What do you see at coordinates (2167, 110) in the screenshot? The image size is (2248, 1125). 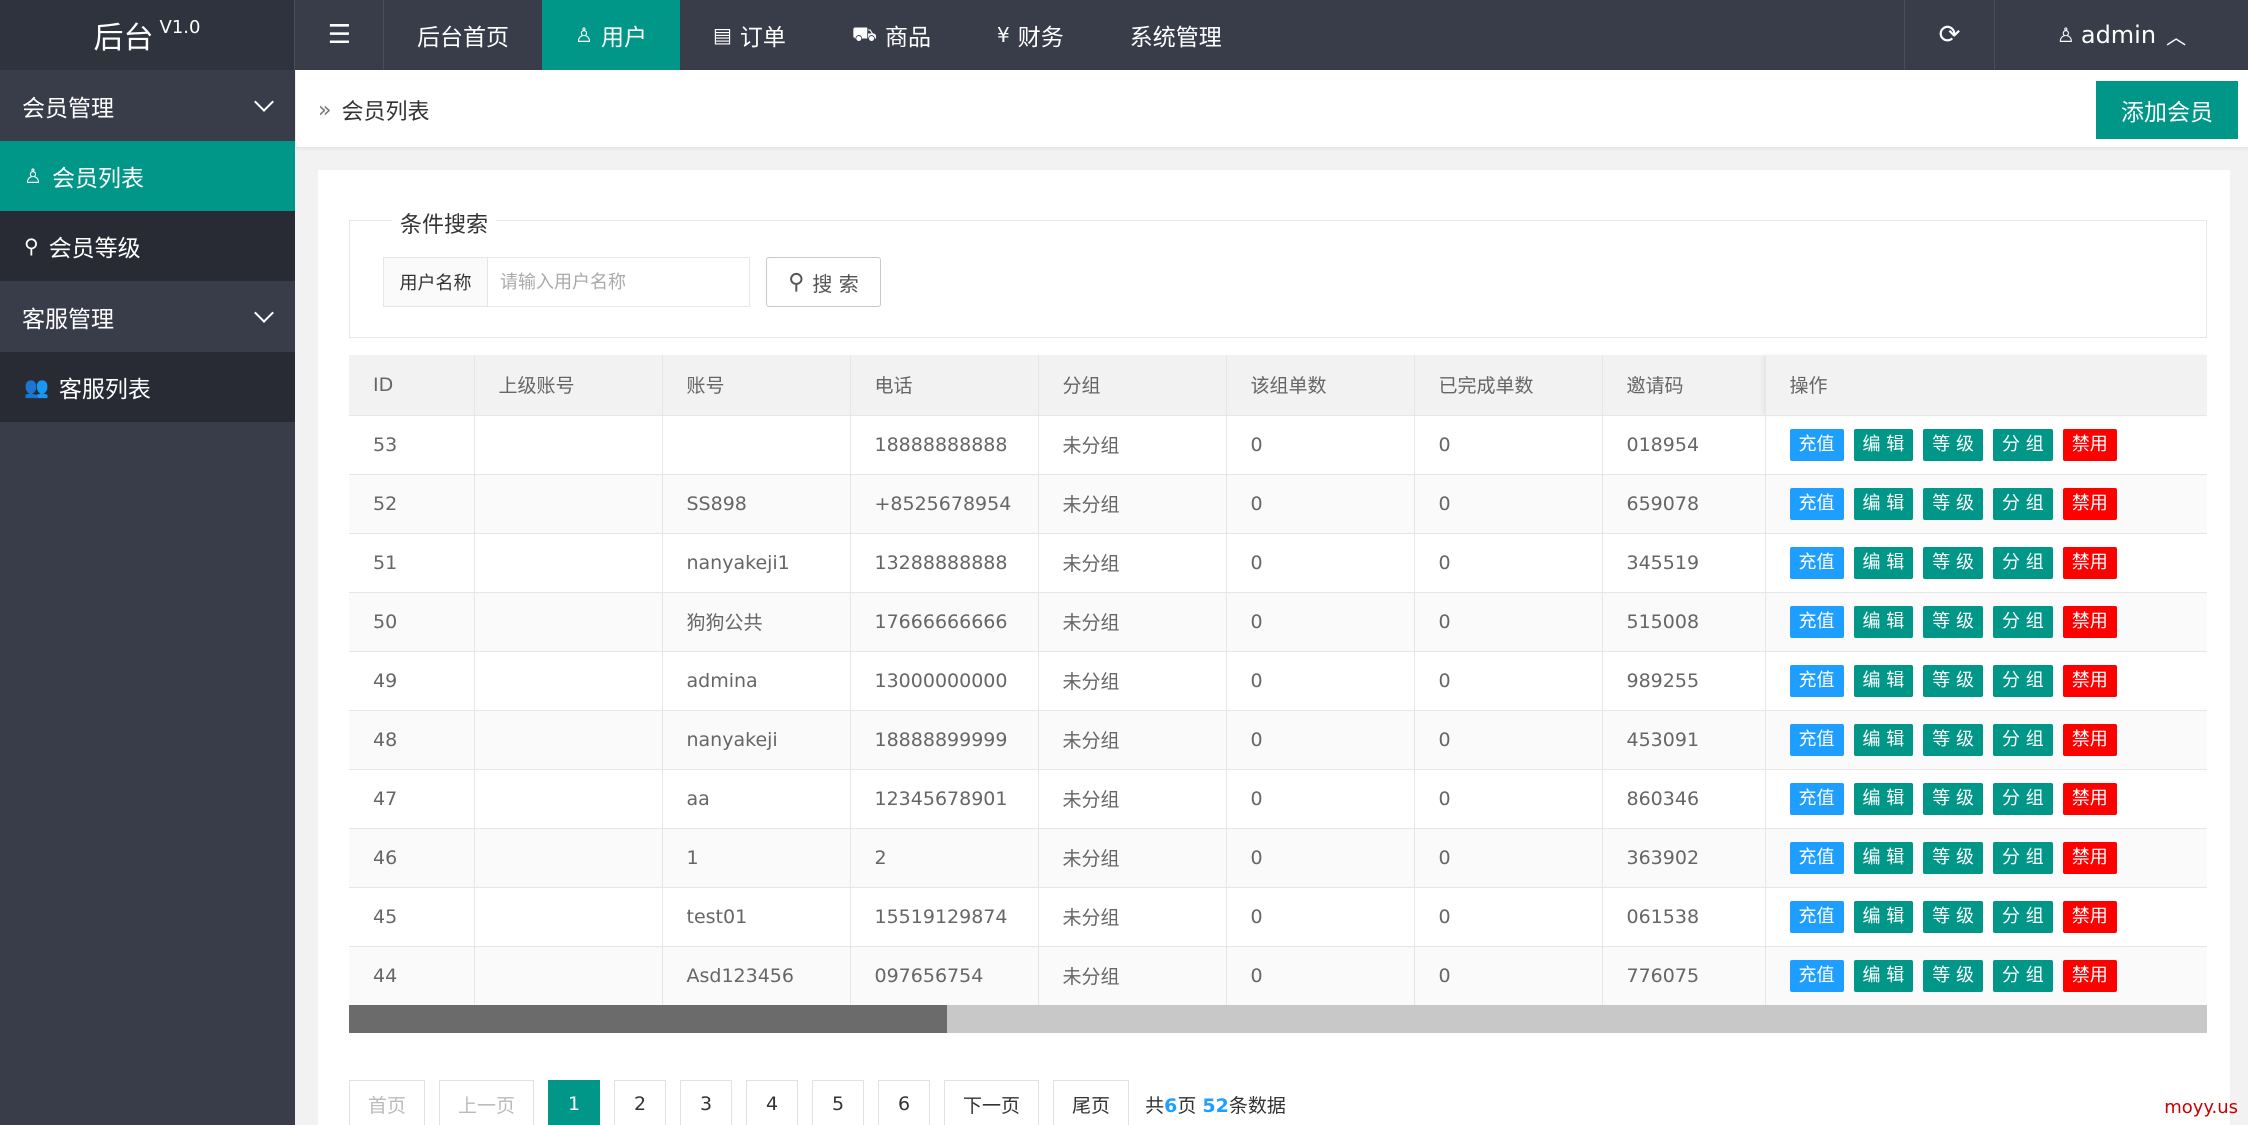 I see `add-member-button: 添加会员` at bounding box center [2167, 110].